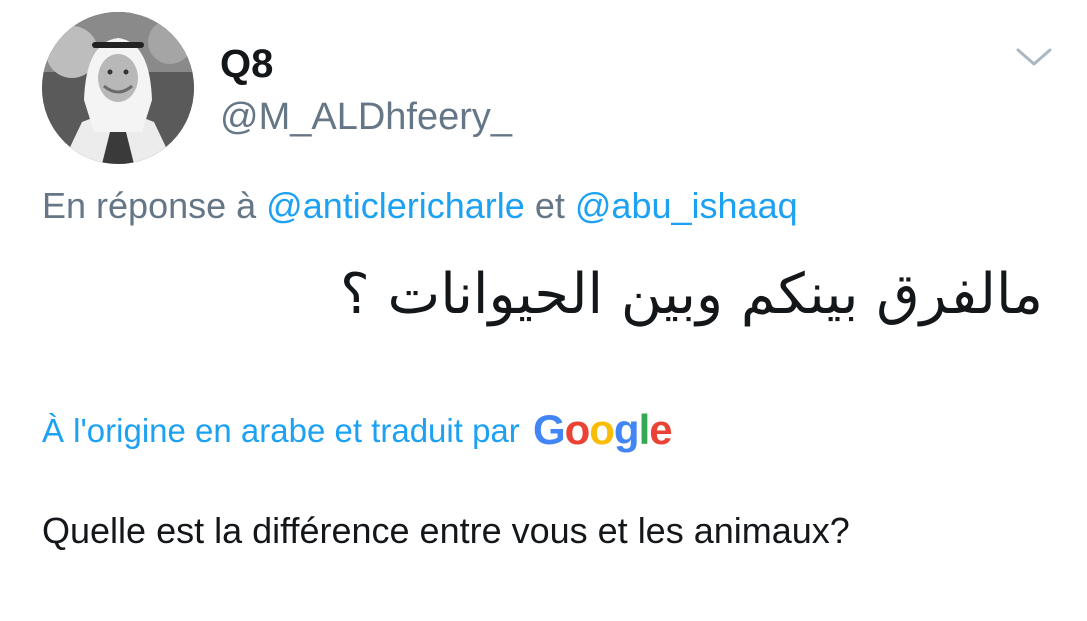 The height and width of the screenshot is (621, 1087). I want to click on reply-prefix: En réponse à, so click(149, 205).